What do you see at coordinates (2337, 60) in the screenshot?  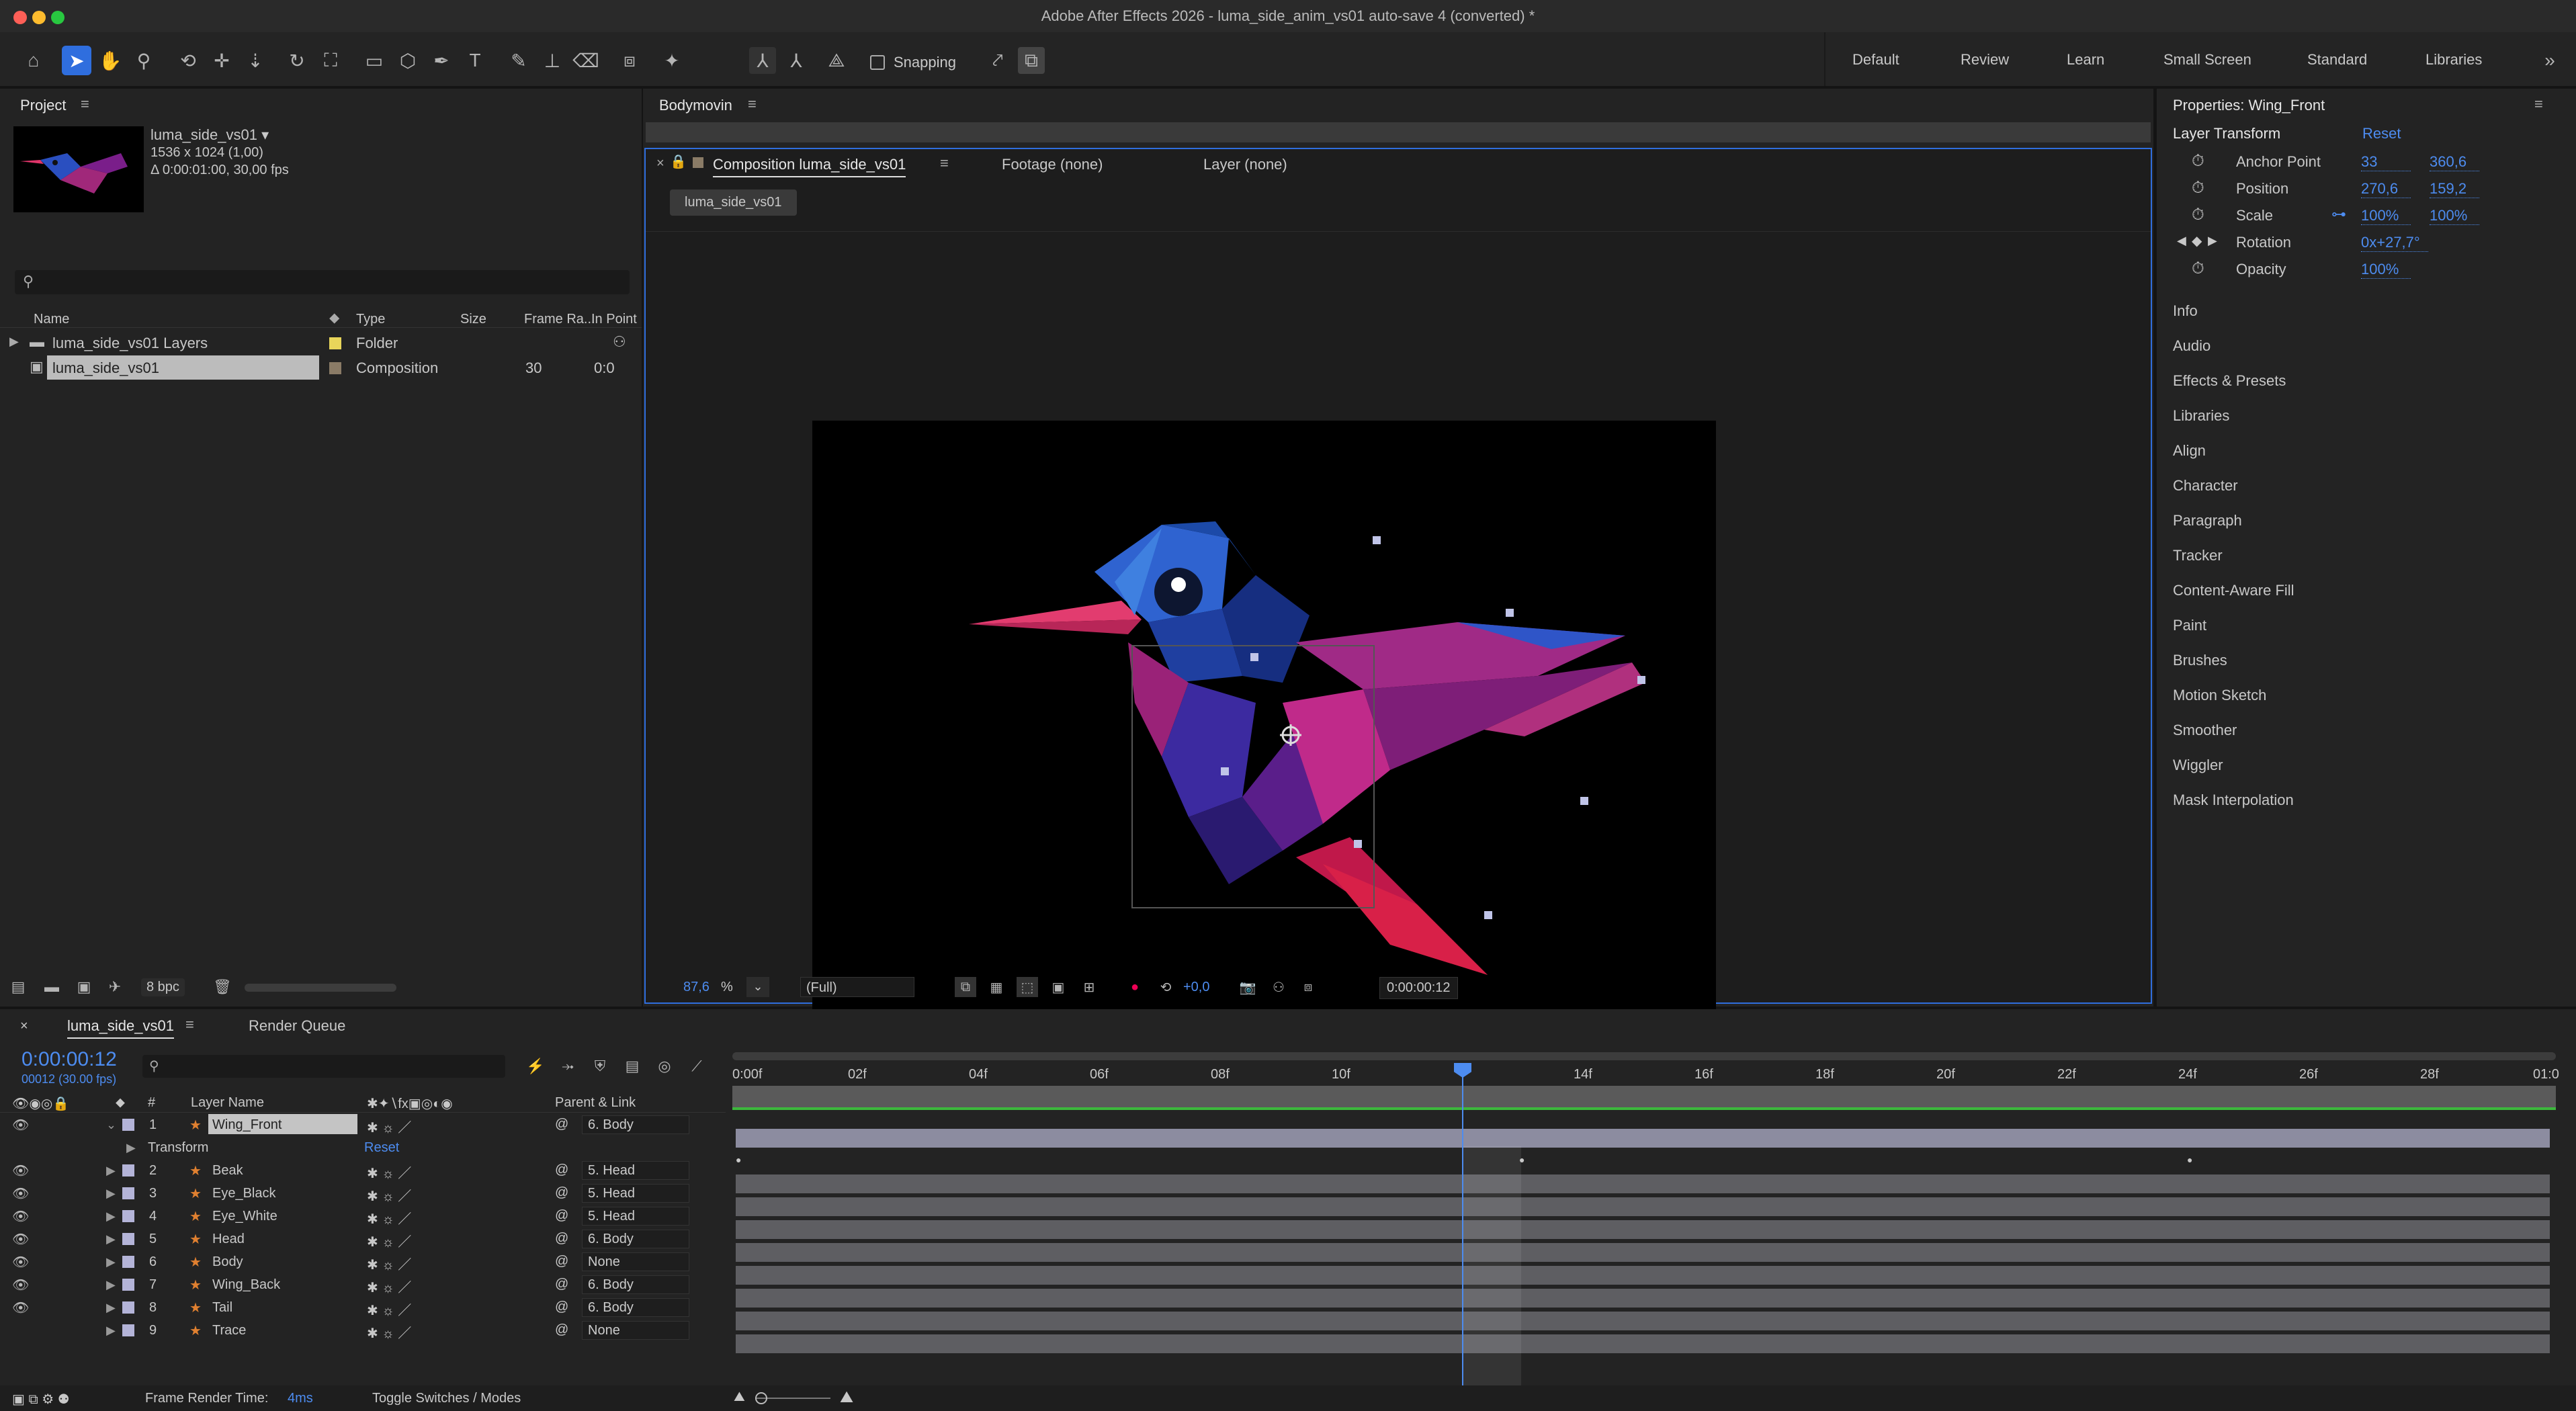 I see `workspace-standard: Standard` at bounding box center [2337, 60].